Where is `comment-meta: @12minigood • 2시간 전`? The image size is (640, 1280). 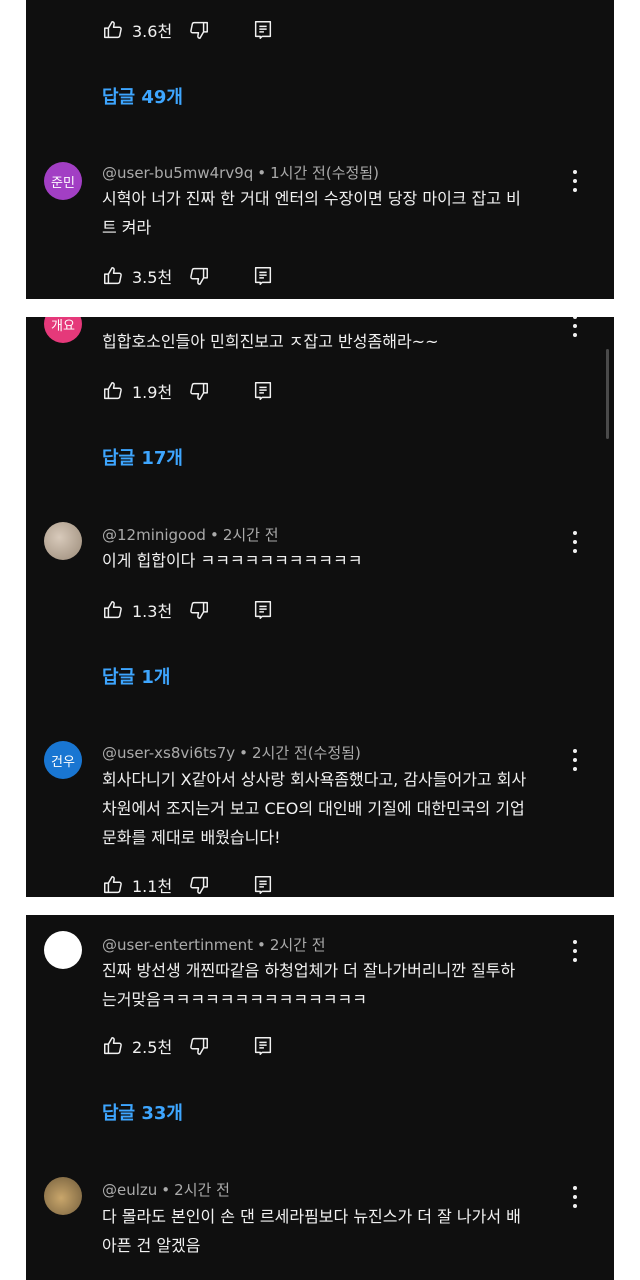 comment-meta: @12minigood • 2시간 전 is located at coordinates (190, 535).